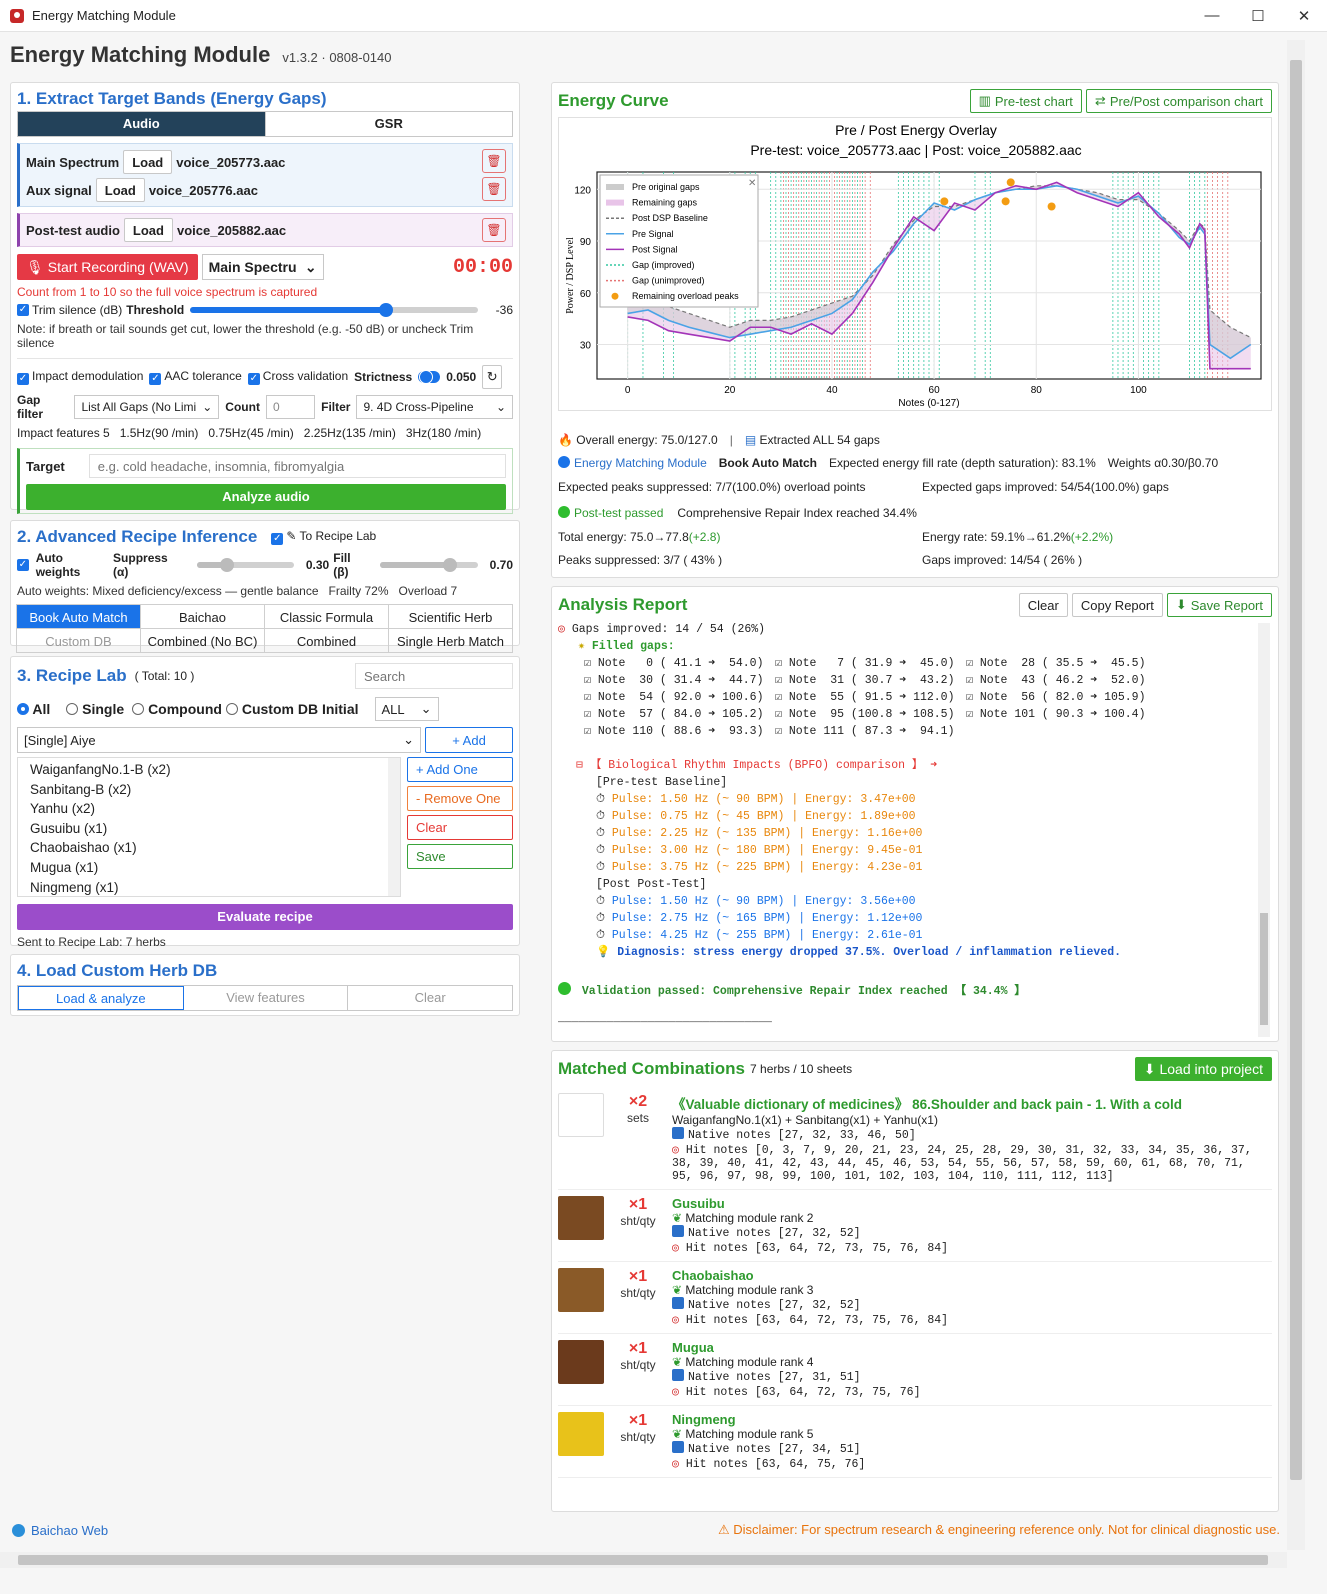 The image size is (1327, 1594). Describe the element at coordinates (142, 124) in the screenshot. I see `tab-audio: Audio` at that location.